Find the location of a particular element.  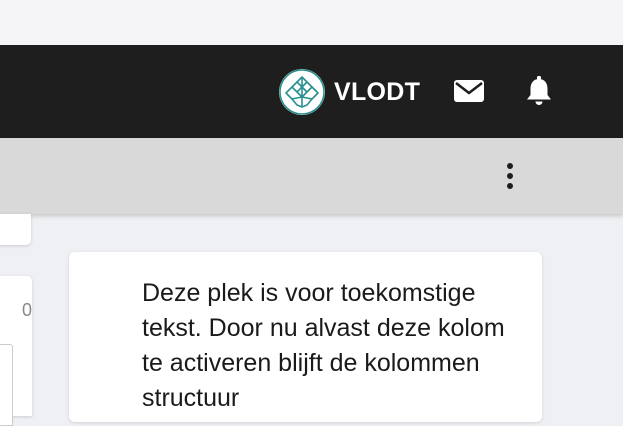

brand-name: VLODT is located at coordinates (377, 91).